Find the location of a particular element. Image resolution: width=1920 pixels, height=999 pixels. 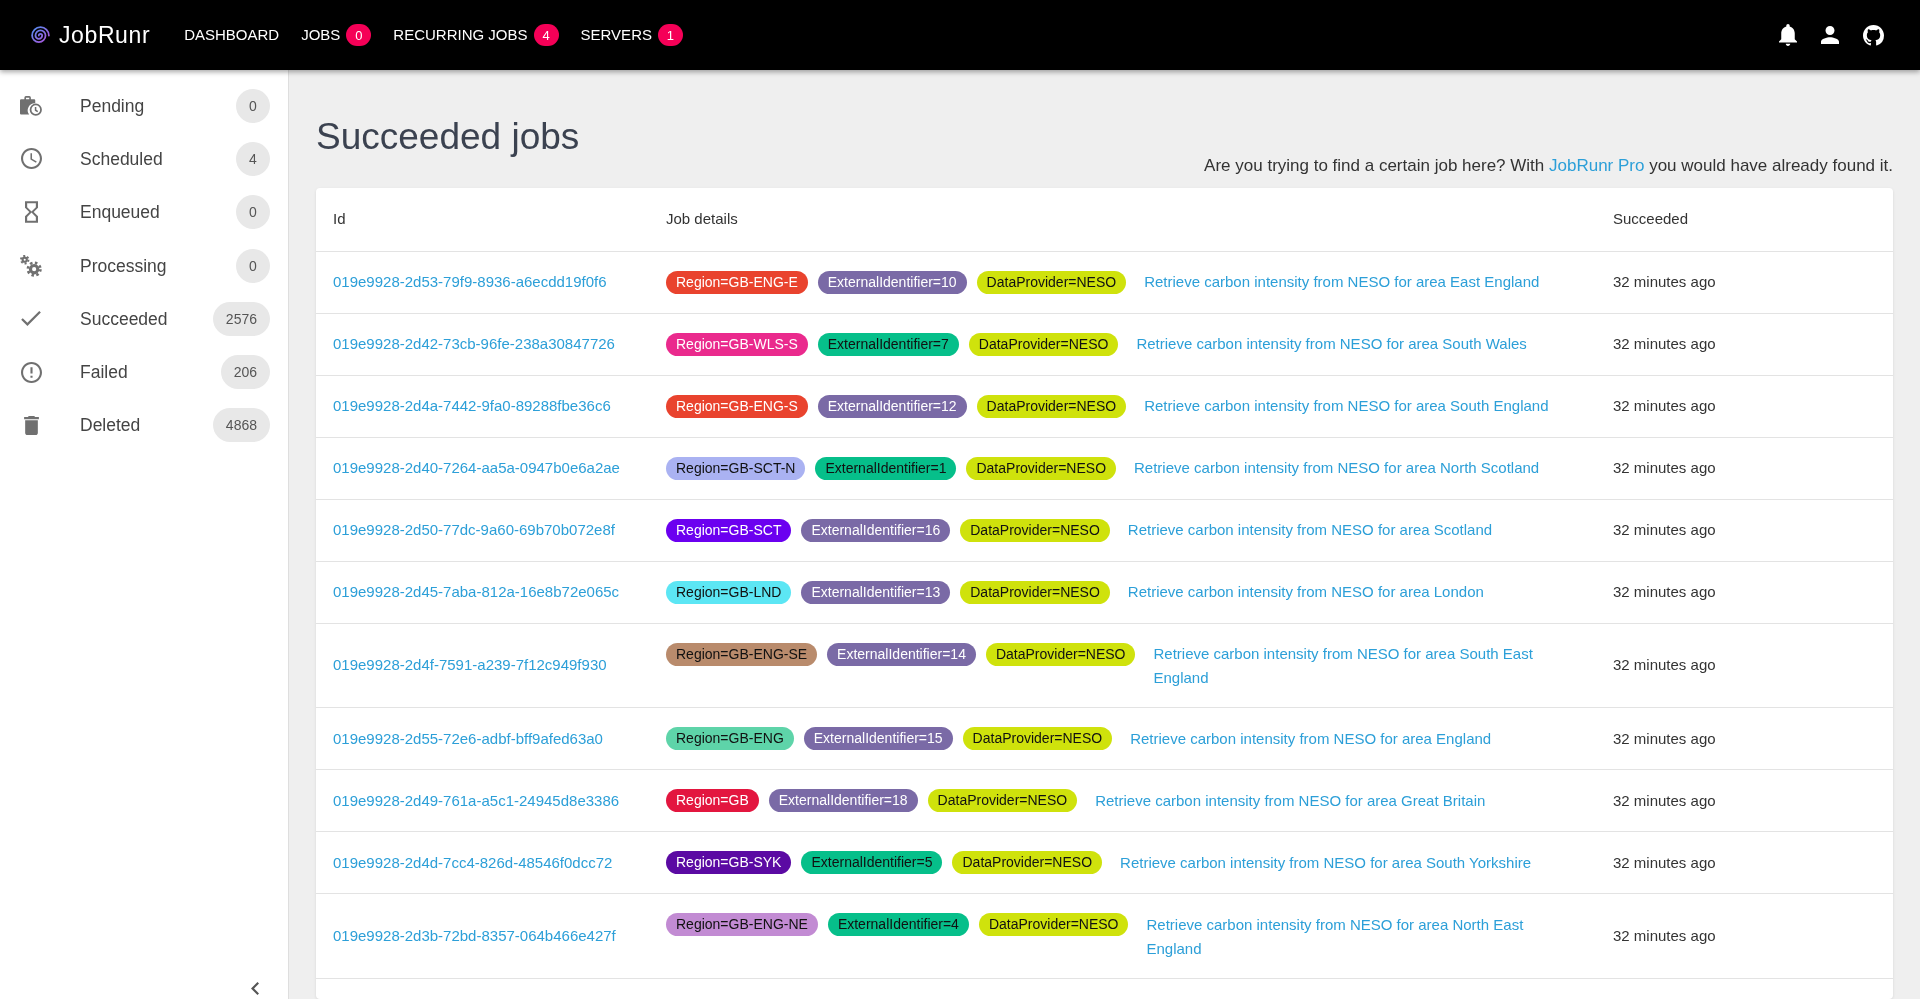

job-tag: Region=GB-LND is located at coordinates (729, 592).